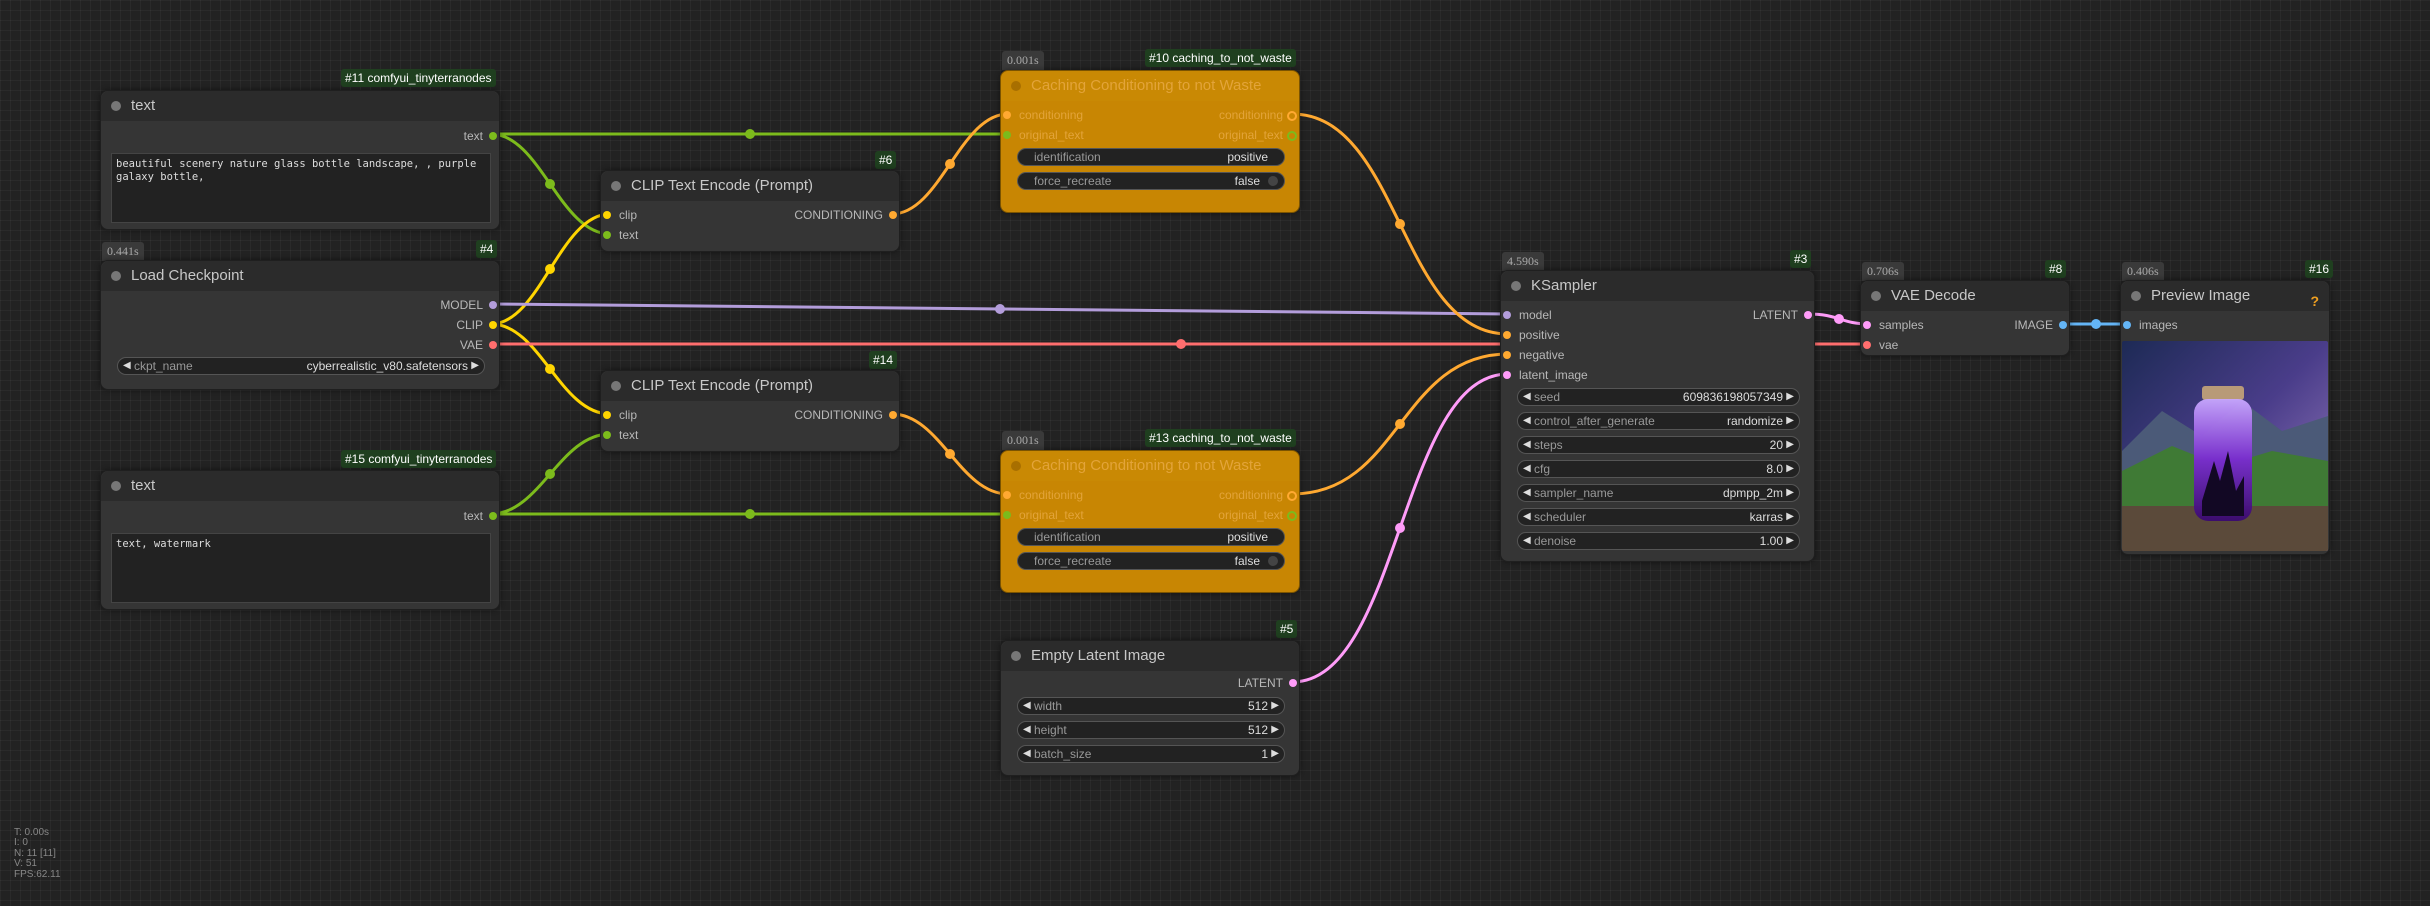  Describe the element at coordinates (469, 305) in the screenshot. I see `output-slot-model: MODEL` at that location.